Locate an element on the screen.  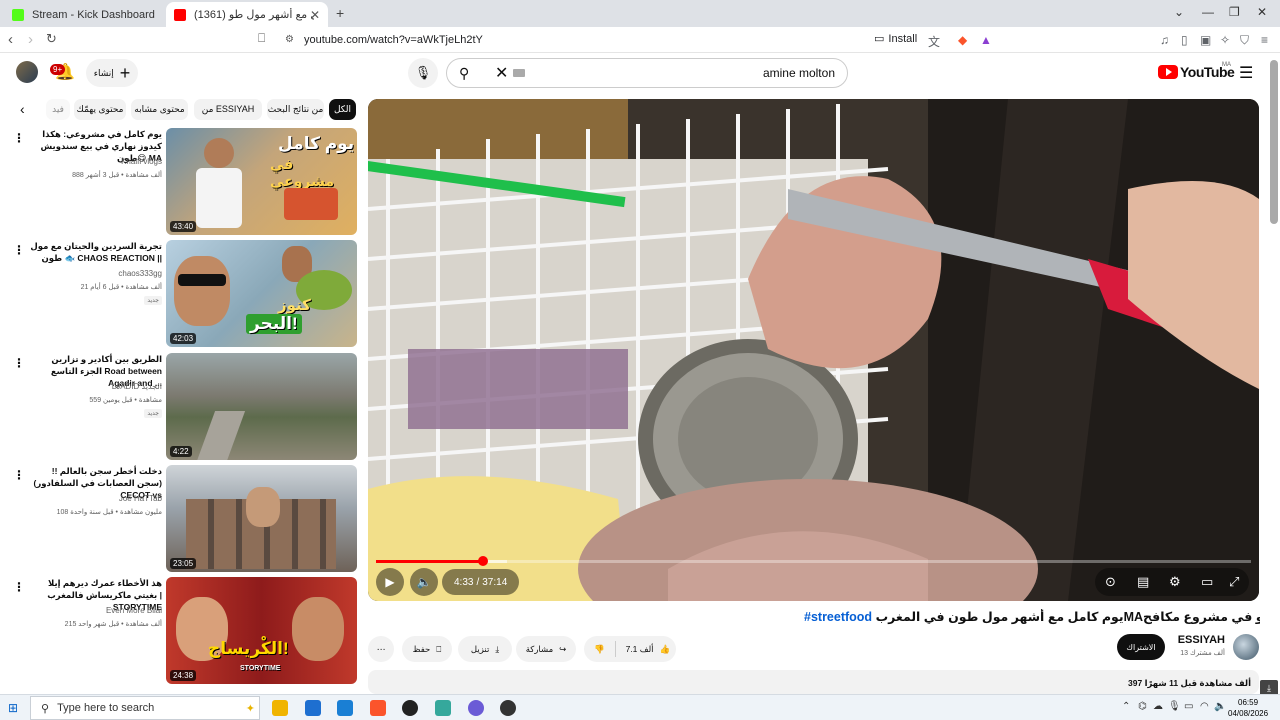
reload-button: ↻ is located at coordinates (51, 39).